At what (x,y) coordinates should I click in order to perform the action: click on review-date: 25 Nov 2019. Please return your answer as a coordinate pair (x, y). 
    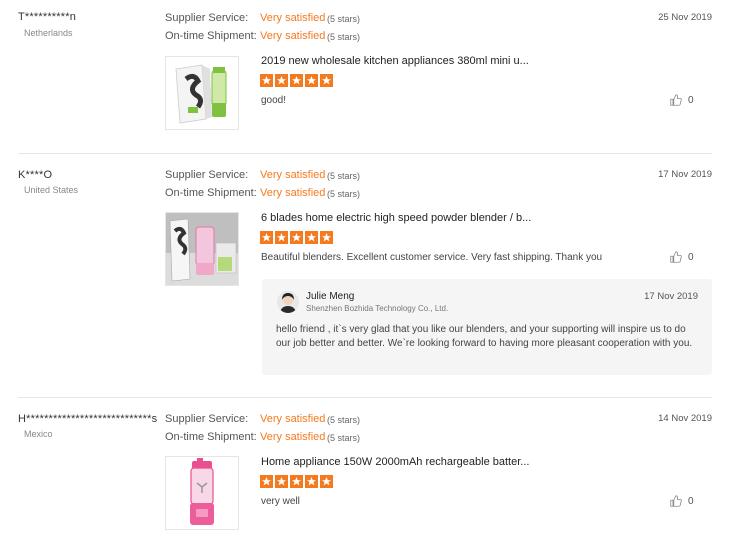
    Looking at the image, I should click on (685, 17).